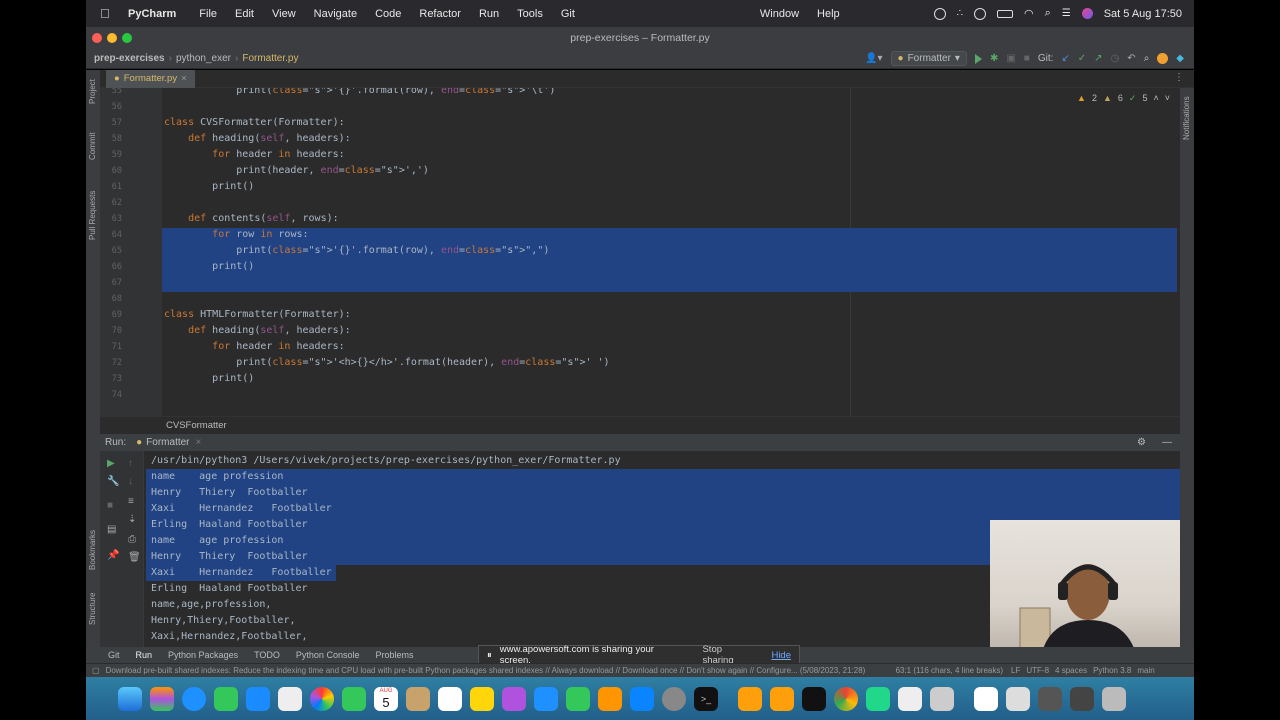 The height and width of the screenshot is (720, 1280). Describe the element at coordinates (111, 203) in the screenshot. I see `line-number: 62` at that location.